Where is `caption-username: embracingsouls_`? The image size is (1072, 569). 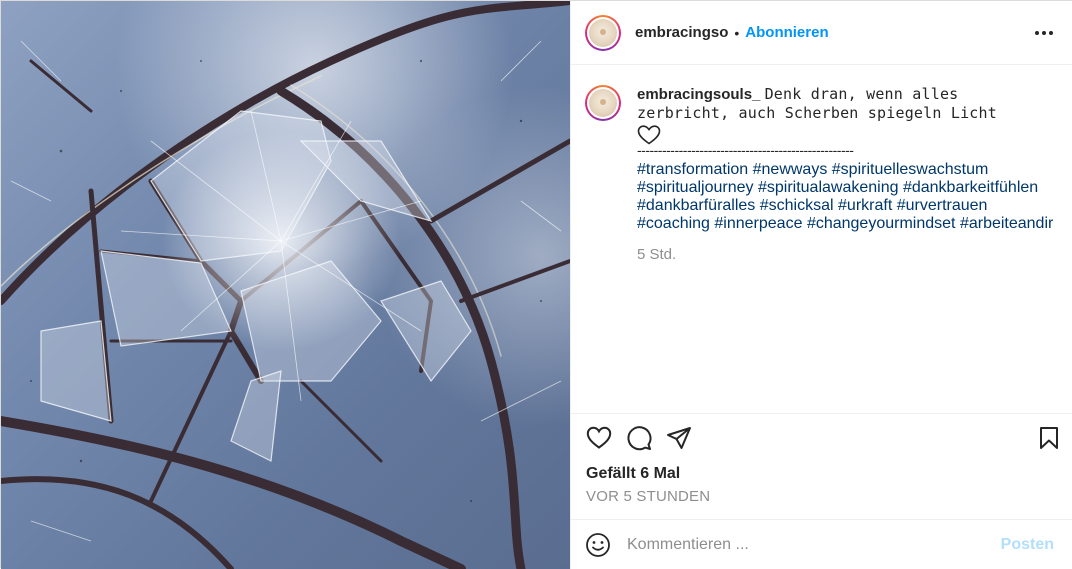
caption-username: embracingsouls_ is located at coordinates (698, 94).